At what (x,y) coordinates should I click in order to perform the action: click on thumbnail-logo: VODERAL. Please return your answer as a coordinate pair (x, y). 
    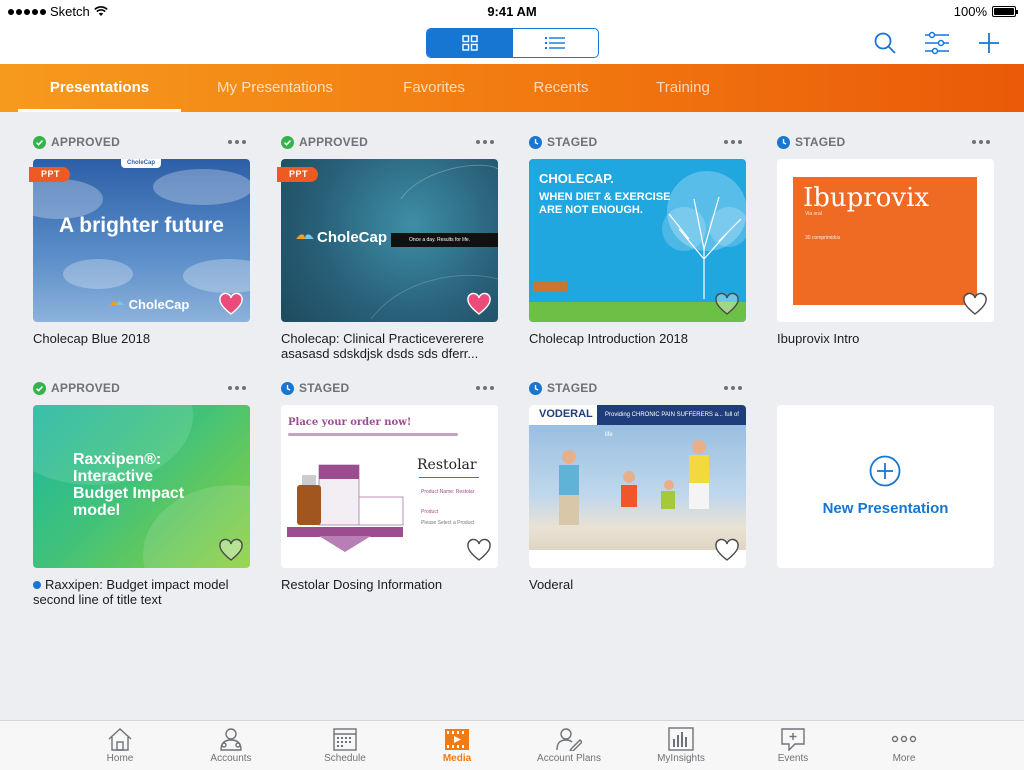
    Looking at the image, I should click on (566, 414).